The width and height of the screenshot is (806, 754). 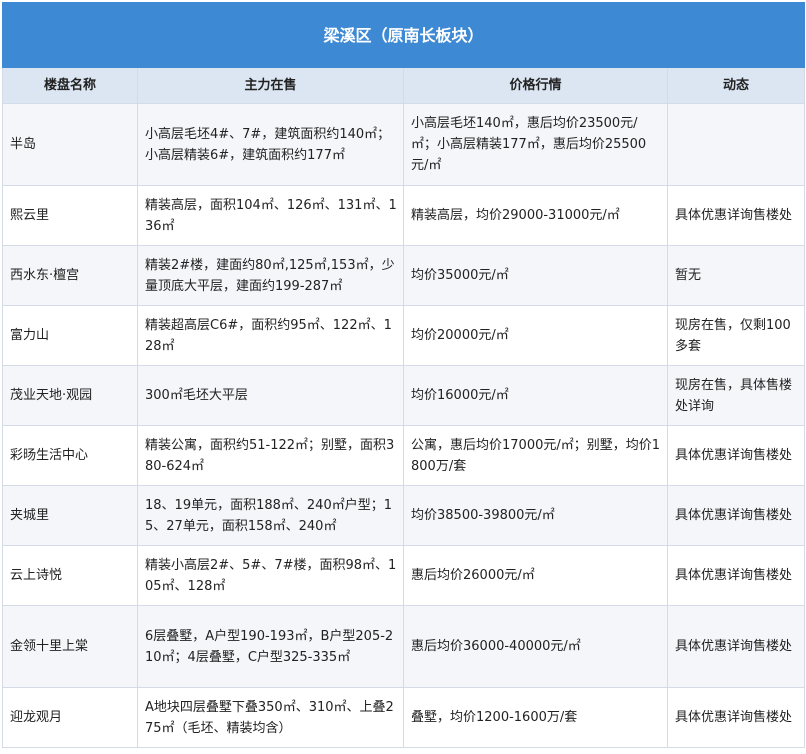 I want to click on cell-name: 半岛, so click(x=70, y=144).